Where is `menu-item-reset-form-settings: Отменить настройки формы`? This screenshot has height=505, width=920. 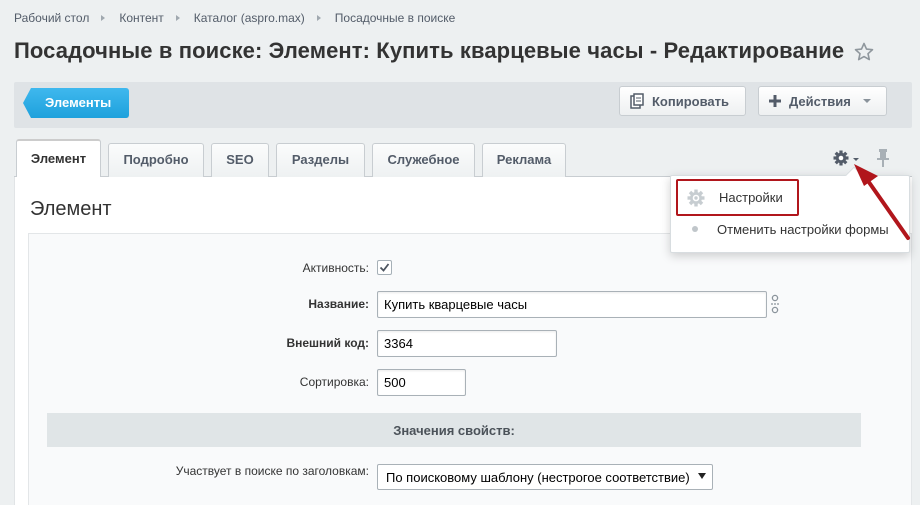 menu-item-reset-form-settings: Отменить настройки формы is located at coordinates (790, 229).